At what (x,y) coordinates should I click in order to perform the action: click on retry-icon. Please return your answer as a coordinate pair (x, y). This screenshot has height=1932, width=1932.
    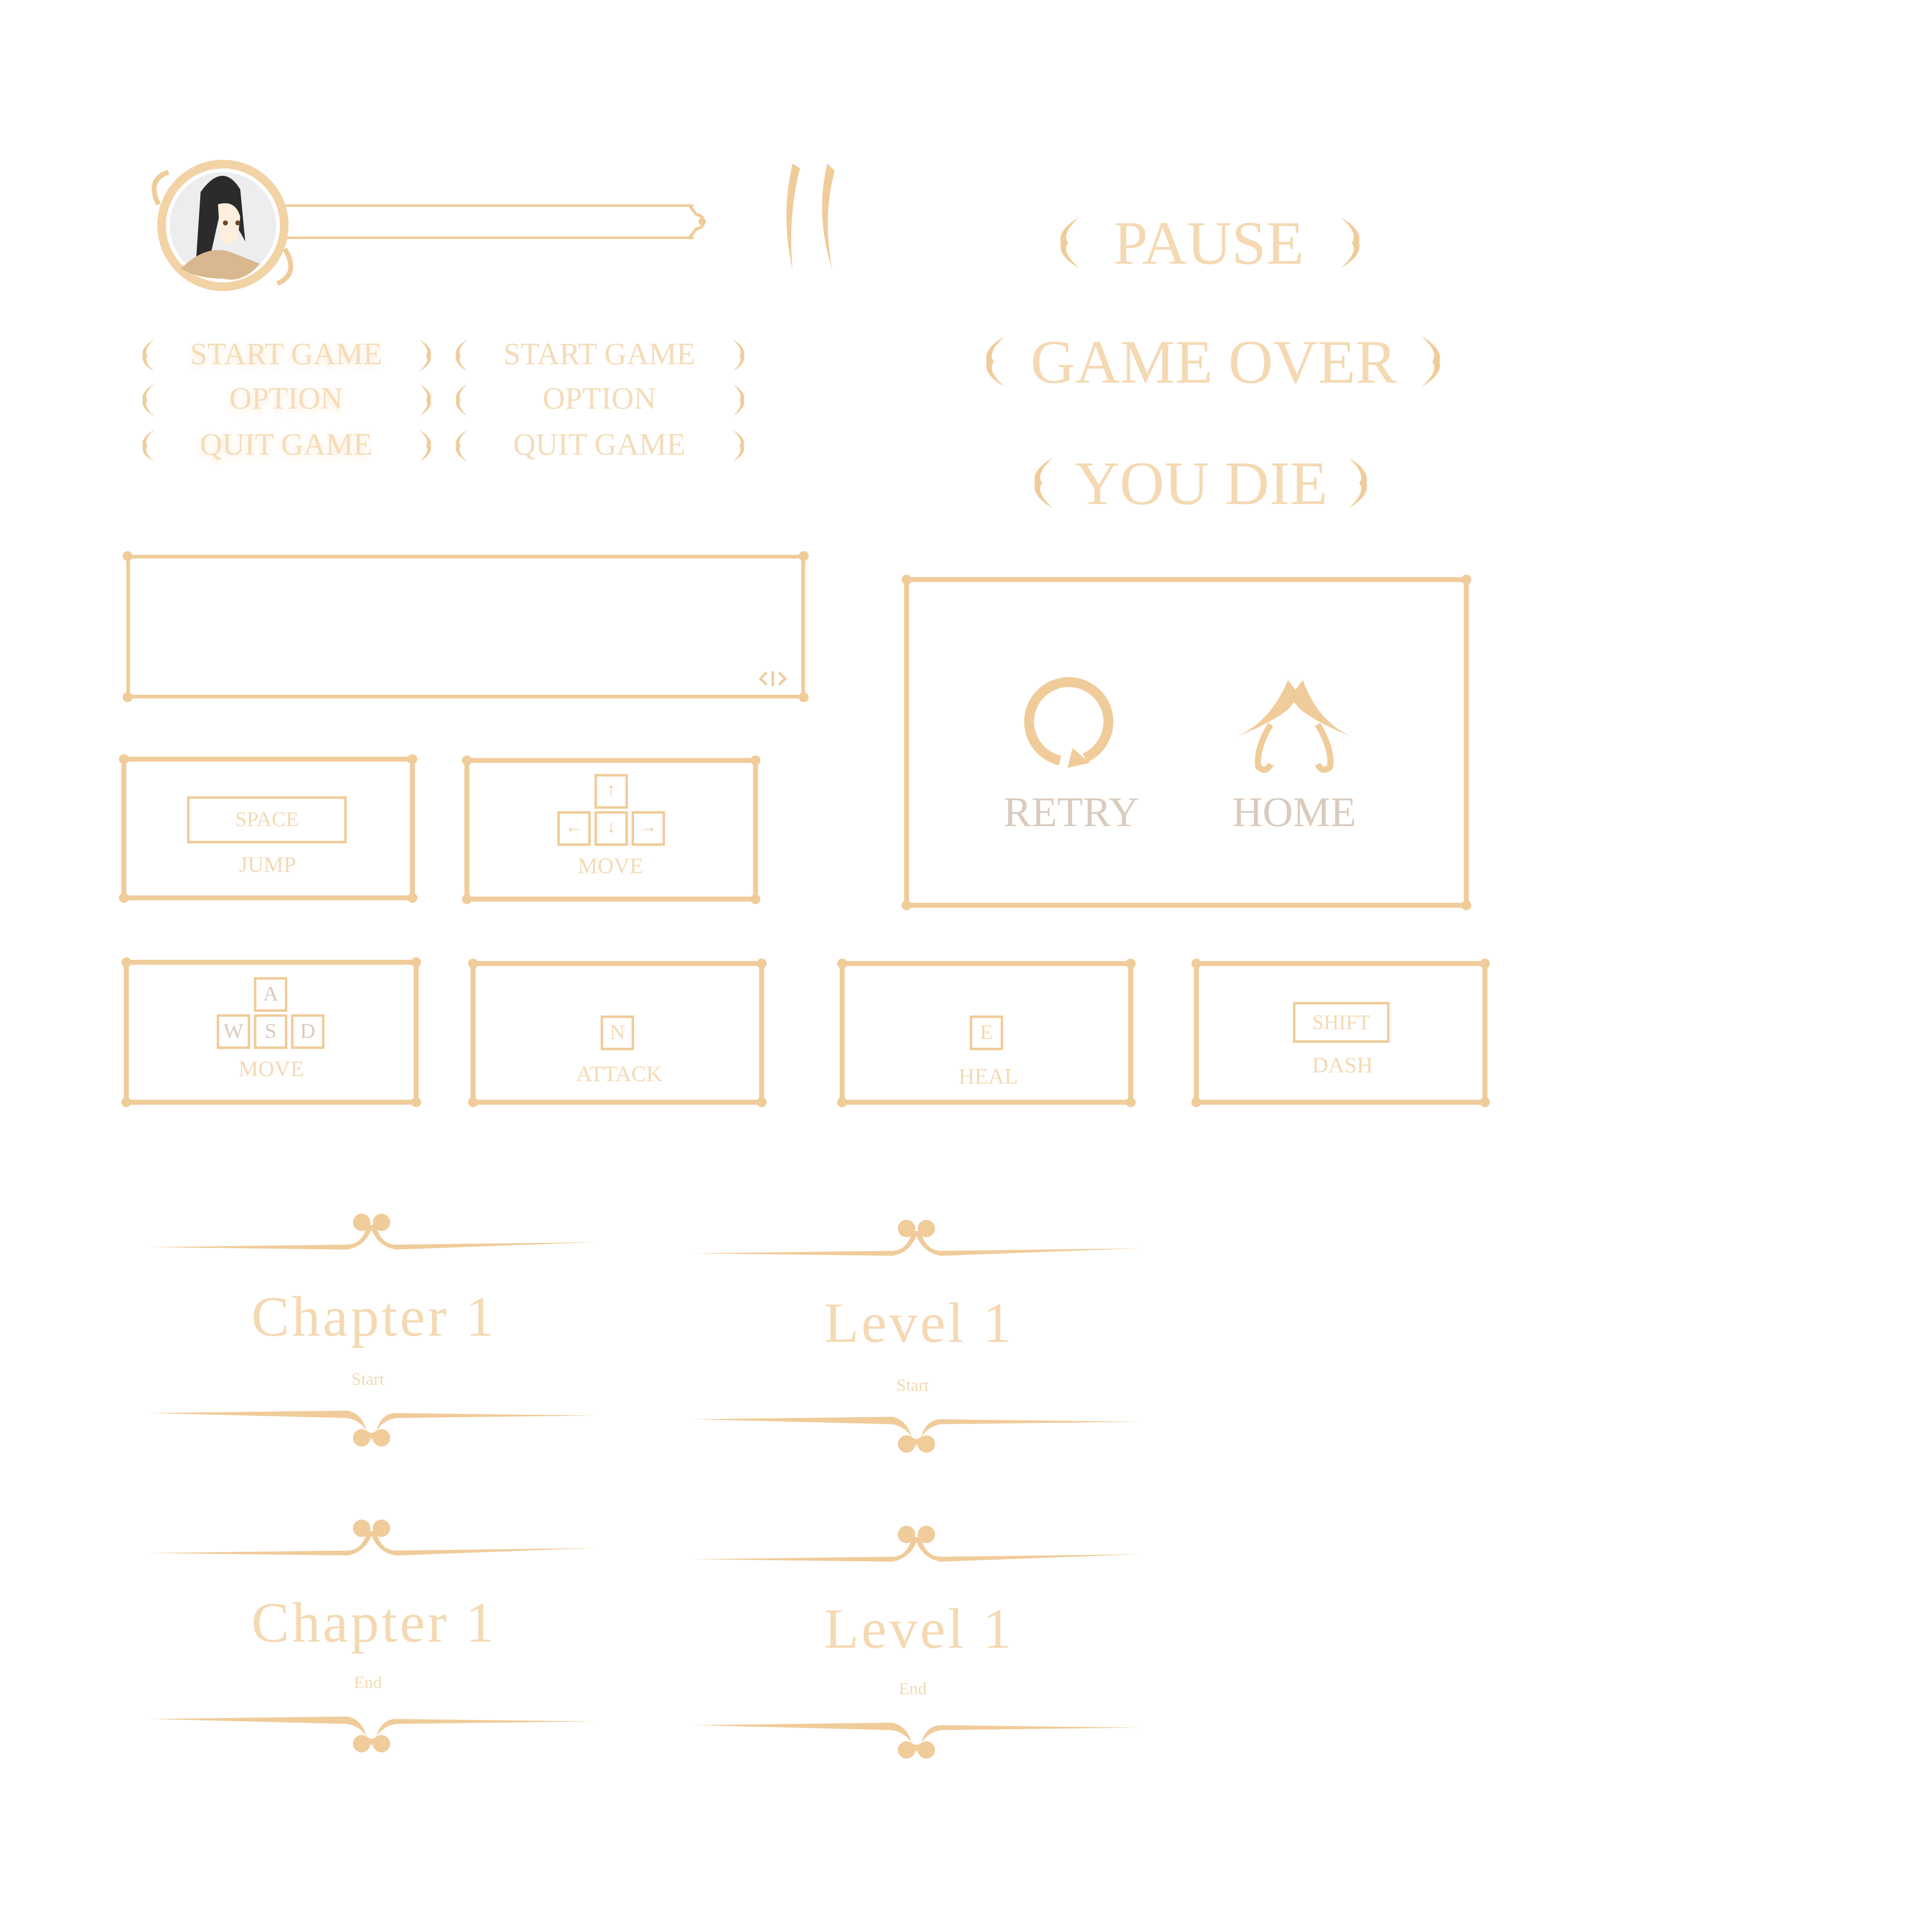
    Looking at the image, I should click on (1069, 720).